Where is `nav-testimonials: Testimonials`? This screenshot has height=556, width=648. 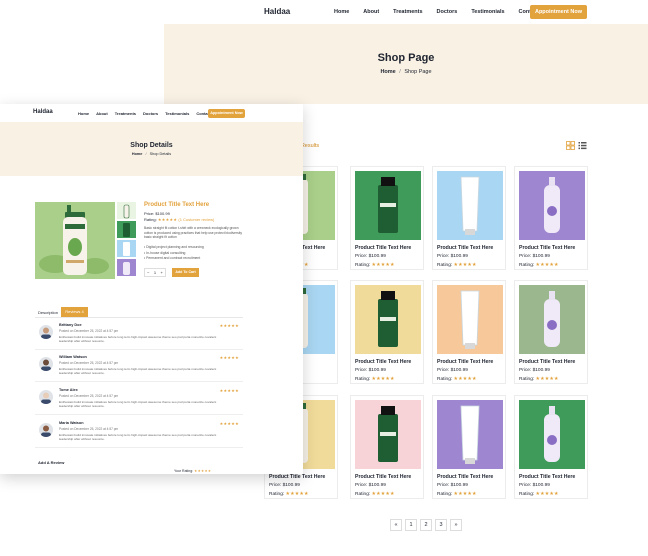
nav-testimonials: Testimonials is located at coordinates (487, 12).